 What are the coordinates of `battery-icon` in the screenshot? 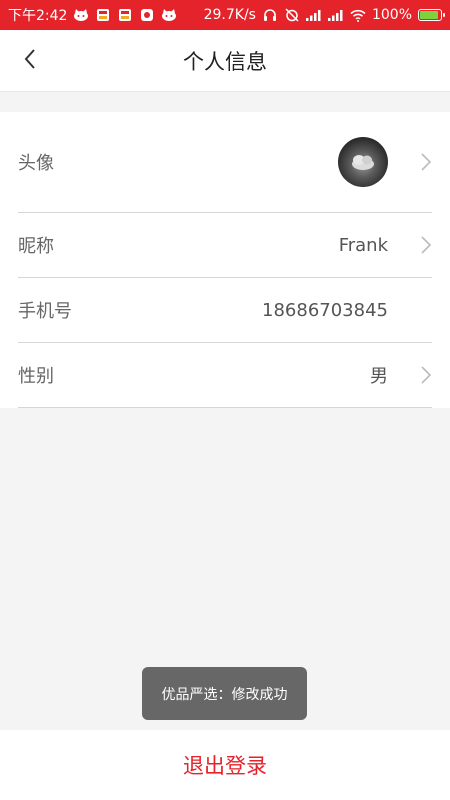 It's located at (431, 15).